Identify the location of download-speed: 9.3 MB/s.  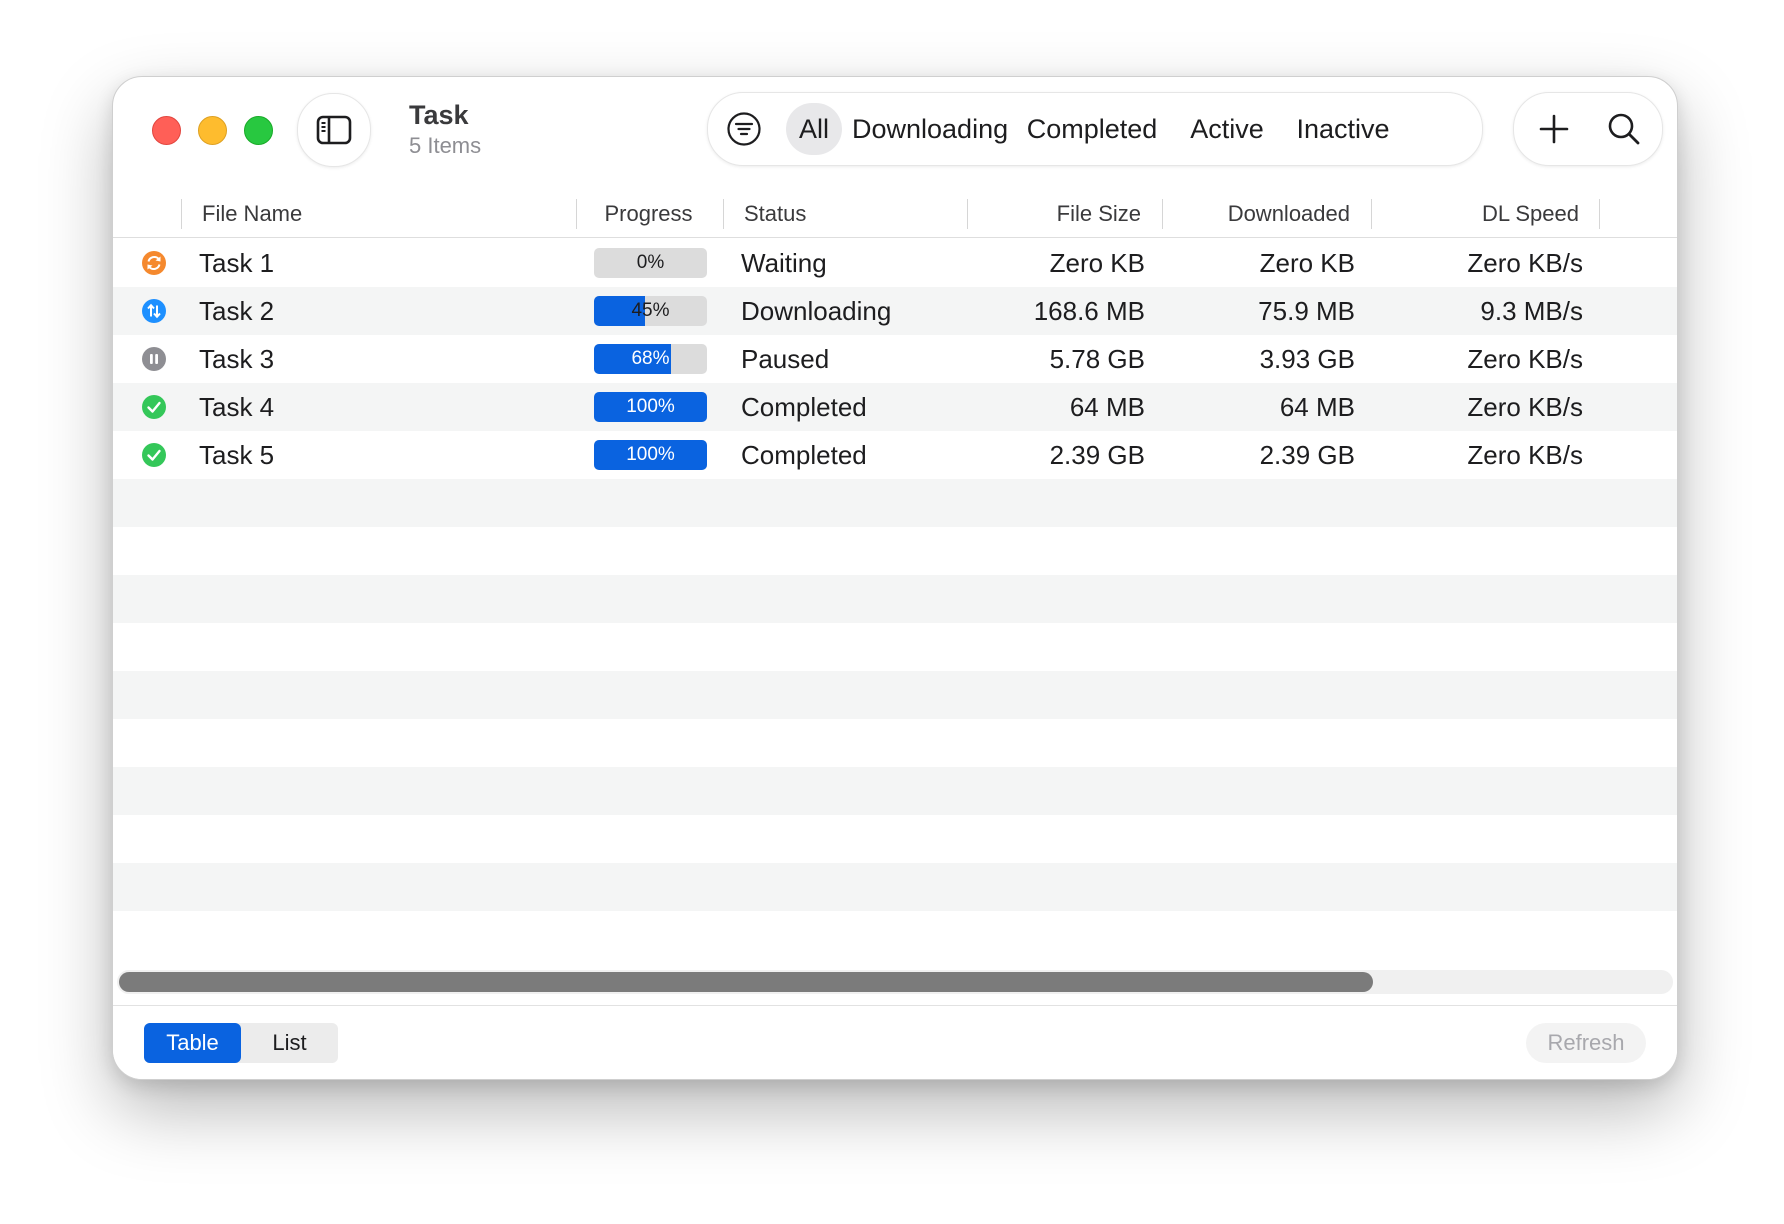
(1531, 311).